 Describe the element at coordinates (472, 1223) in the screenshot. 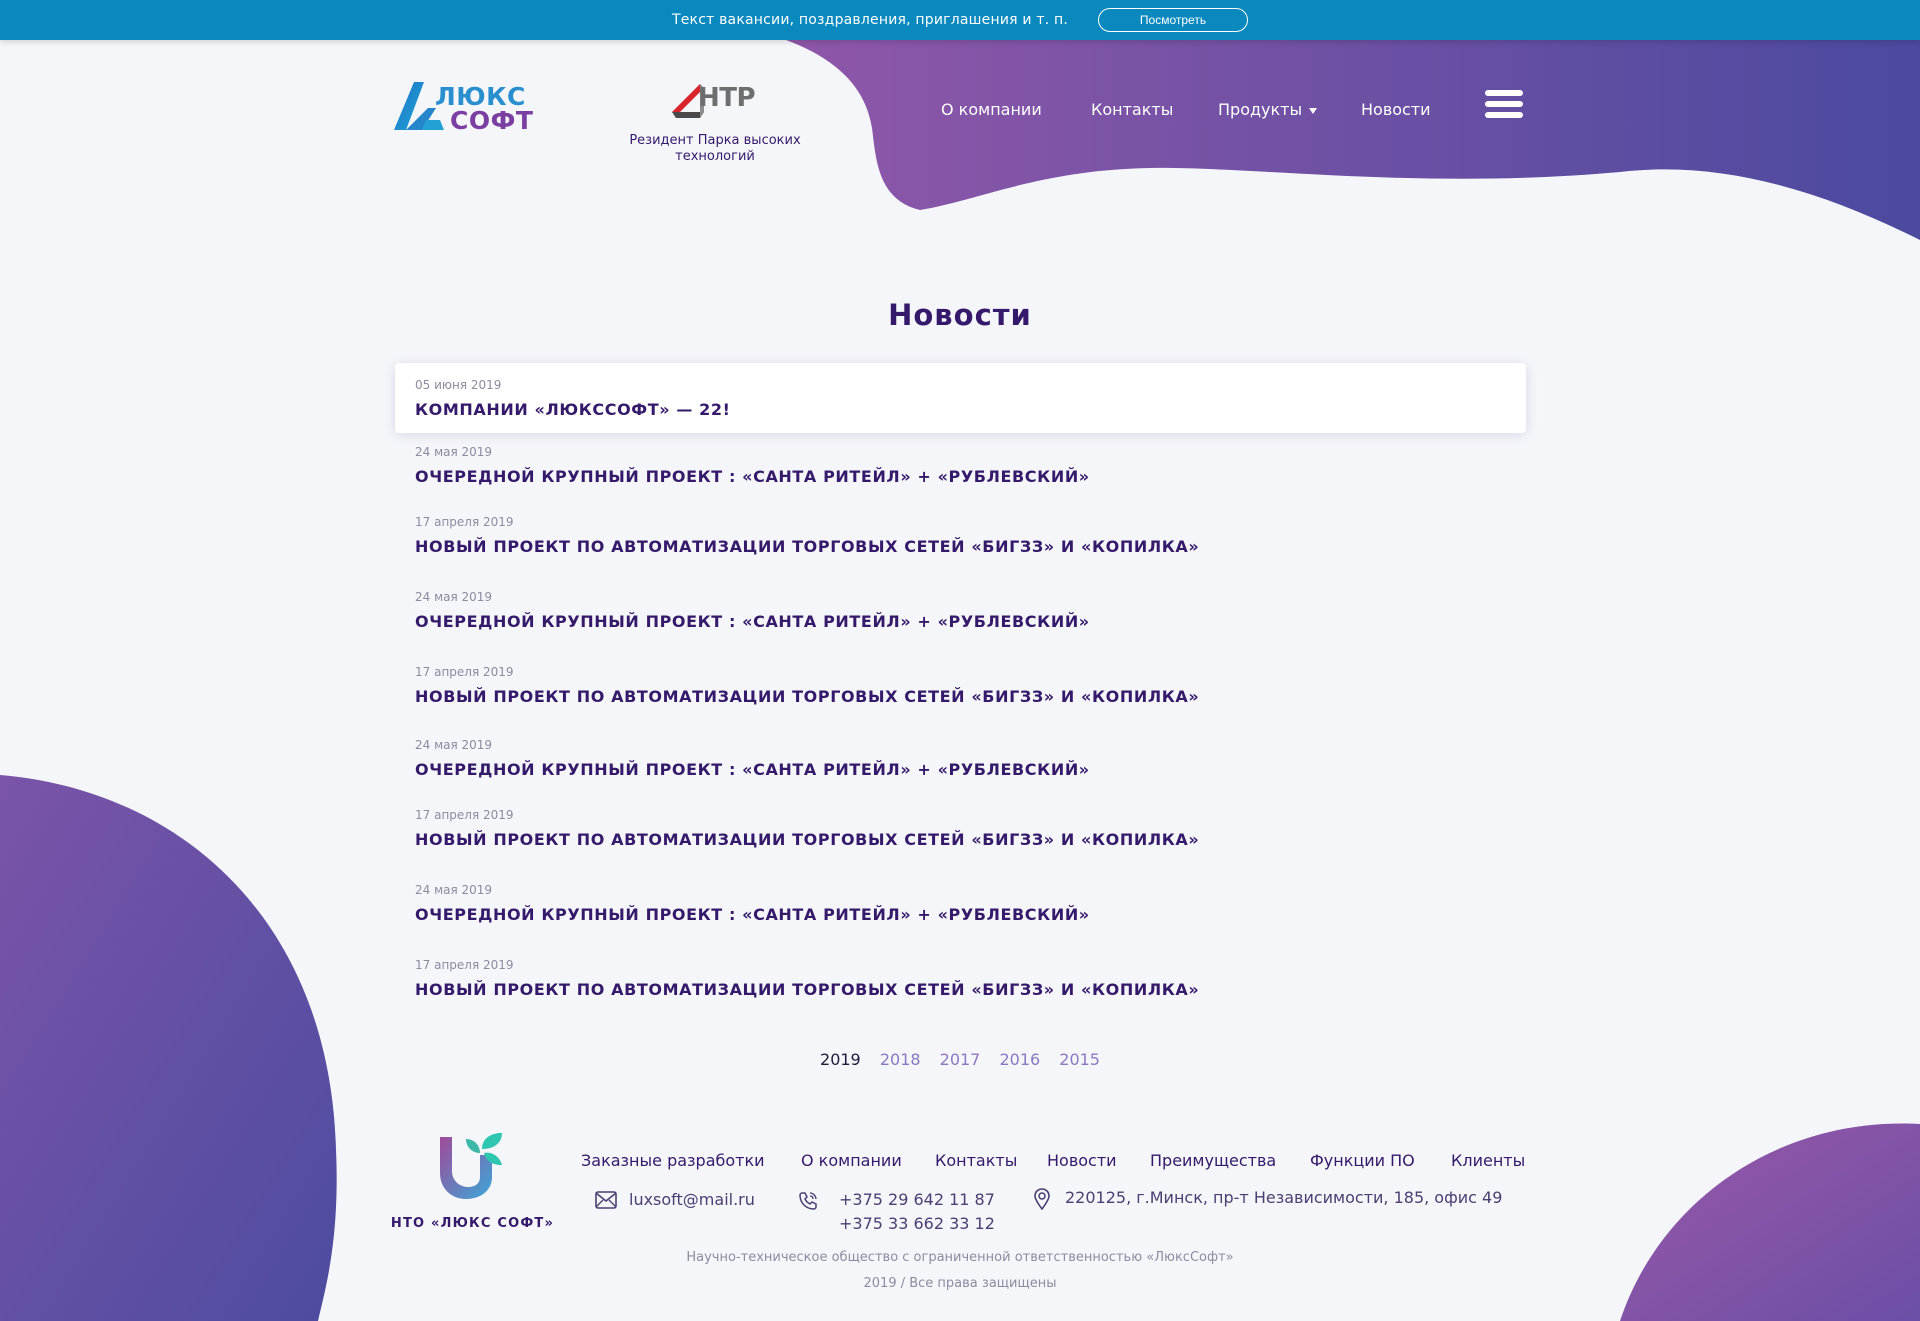

I see `footer-brand: НТО «ЛЮКС СОФТ»` at that location.